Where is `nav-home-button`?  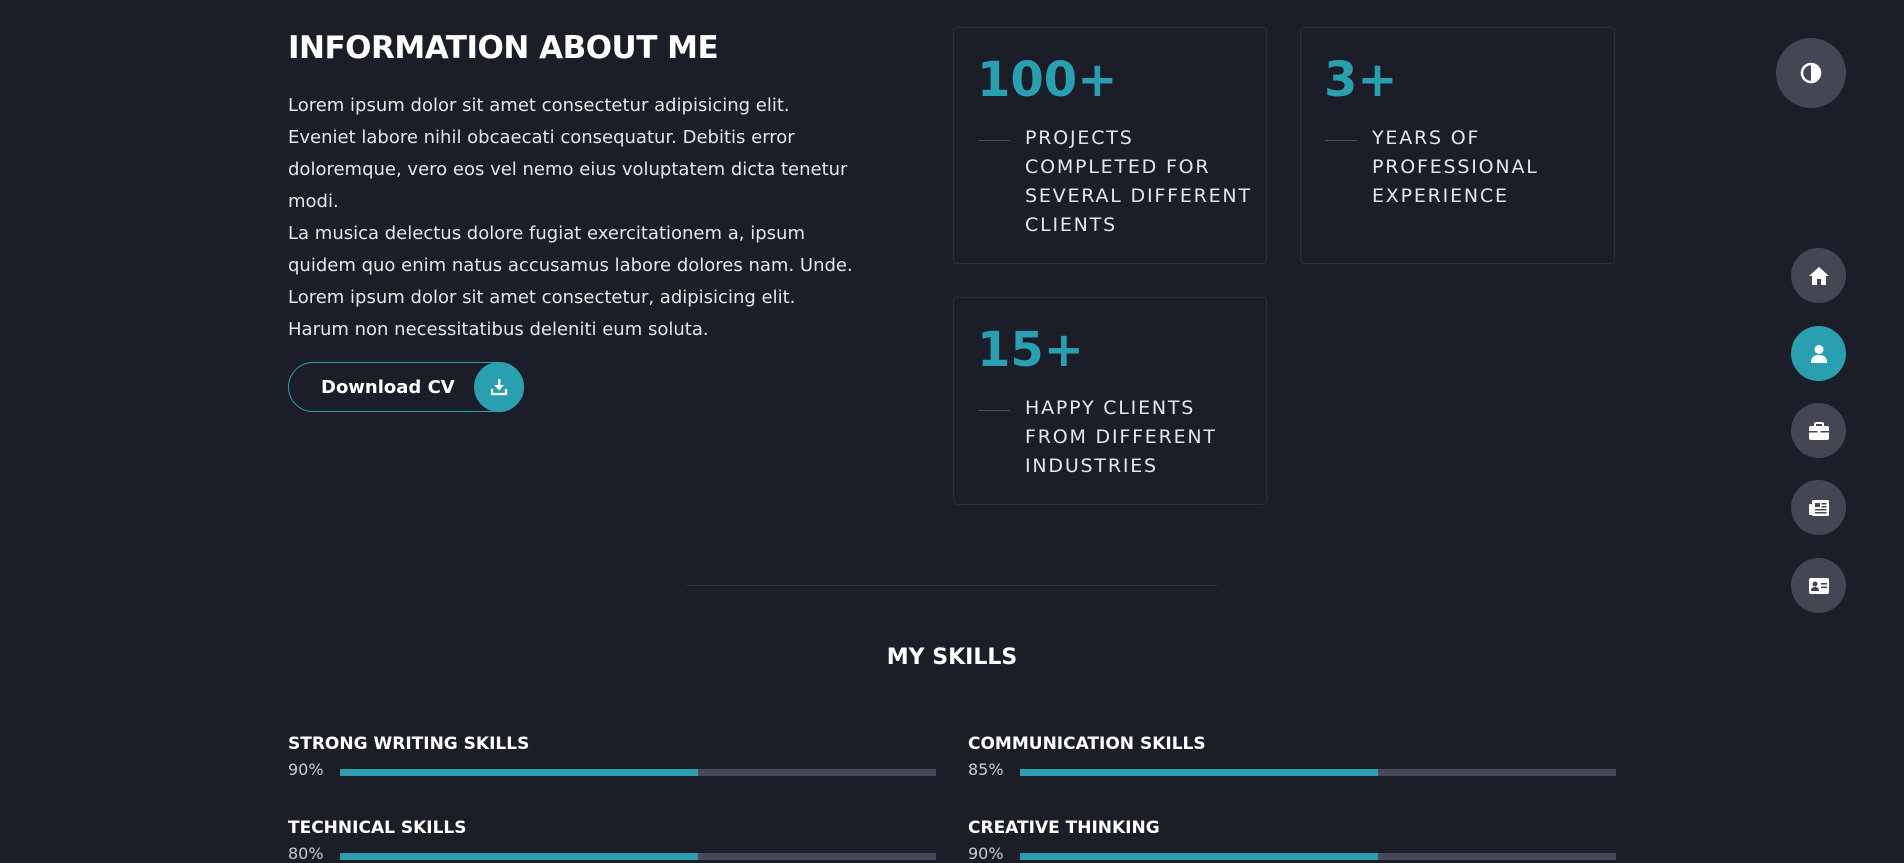
nav-home-button is located at coordinates (1818, 275).